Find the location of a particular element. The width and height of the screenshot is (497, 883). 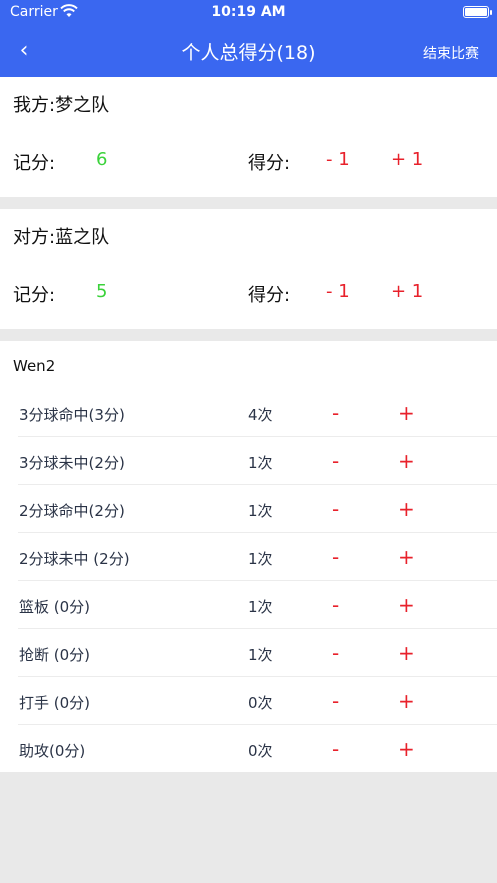

stat-row: 打手 (0分) 0次 - + is located at coordinates (248, 701).